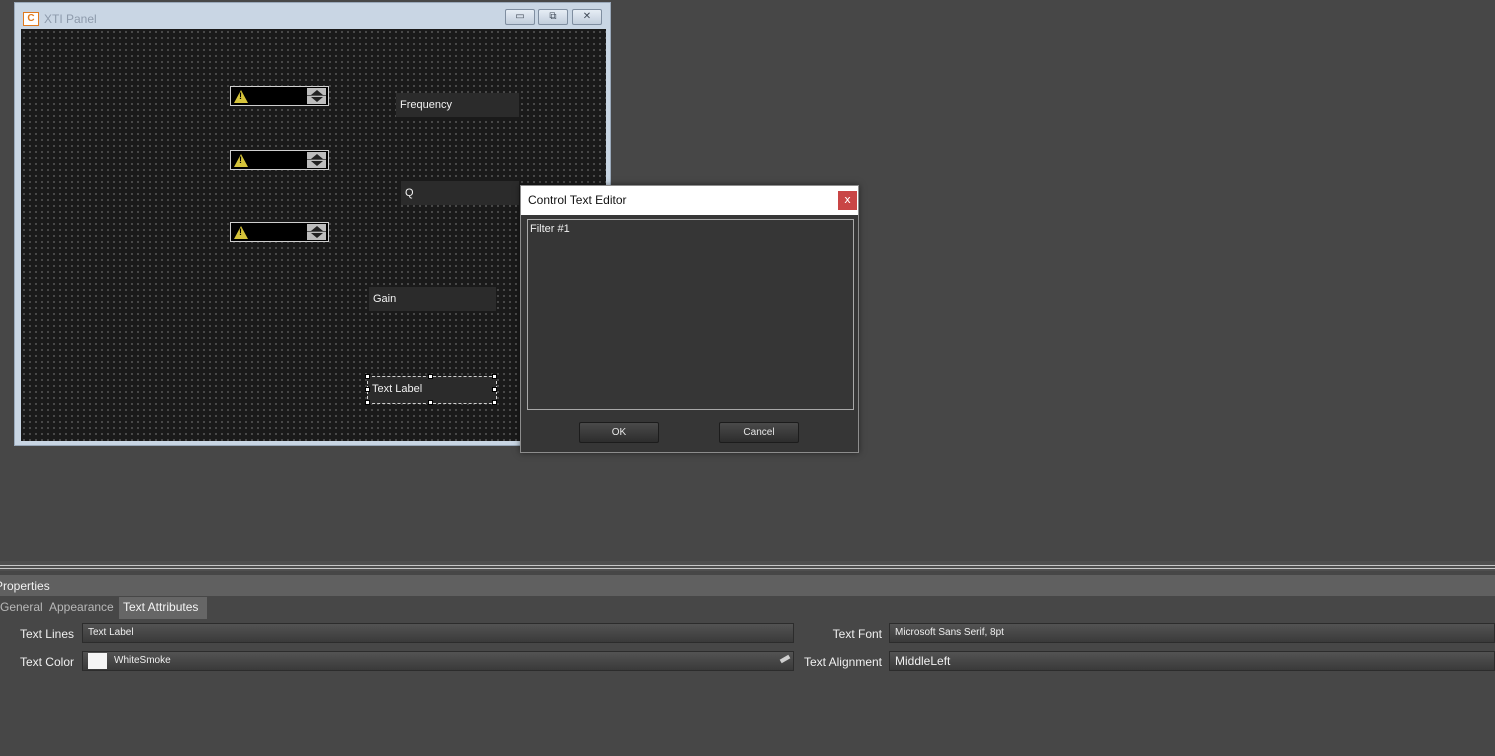 This screenshot has height=756, width=1495. I want to click on dialog-titlebar: Control Text Editor x, so click(689, 200).